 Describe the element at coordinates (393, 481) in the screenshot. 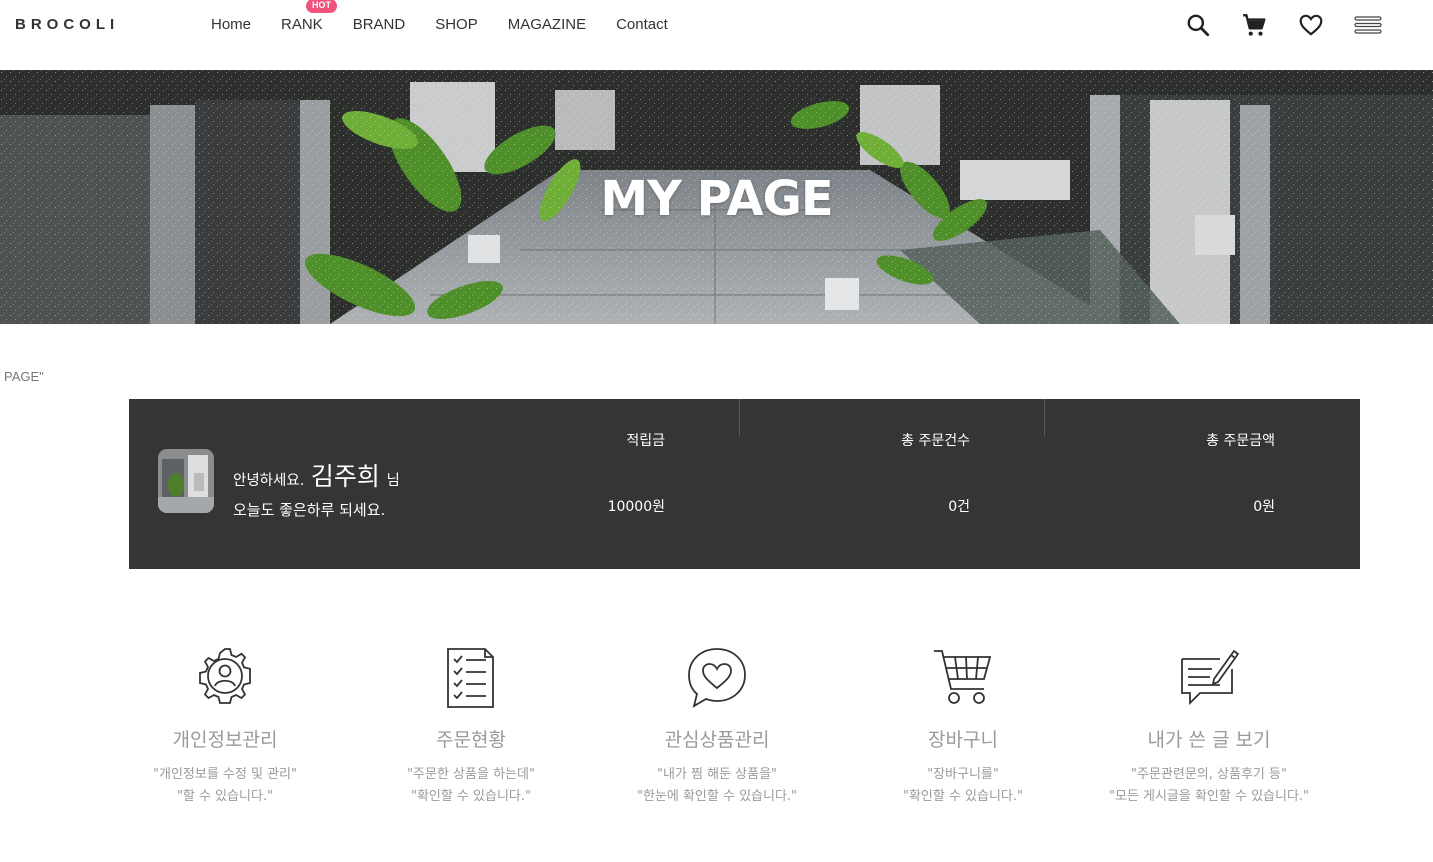

I see `greeting-suffix: 님` at that location.